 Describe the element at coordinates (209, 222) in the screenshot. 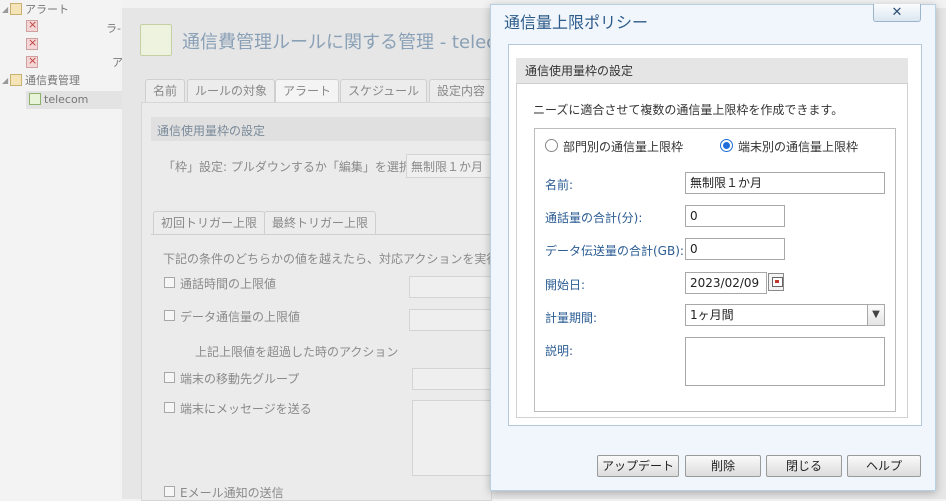

I see `subtab-first-trigger: 初回トリガー上限` at that location.